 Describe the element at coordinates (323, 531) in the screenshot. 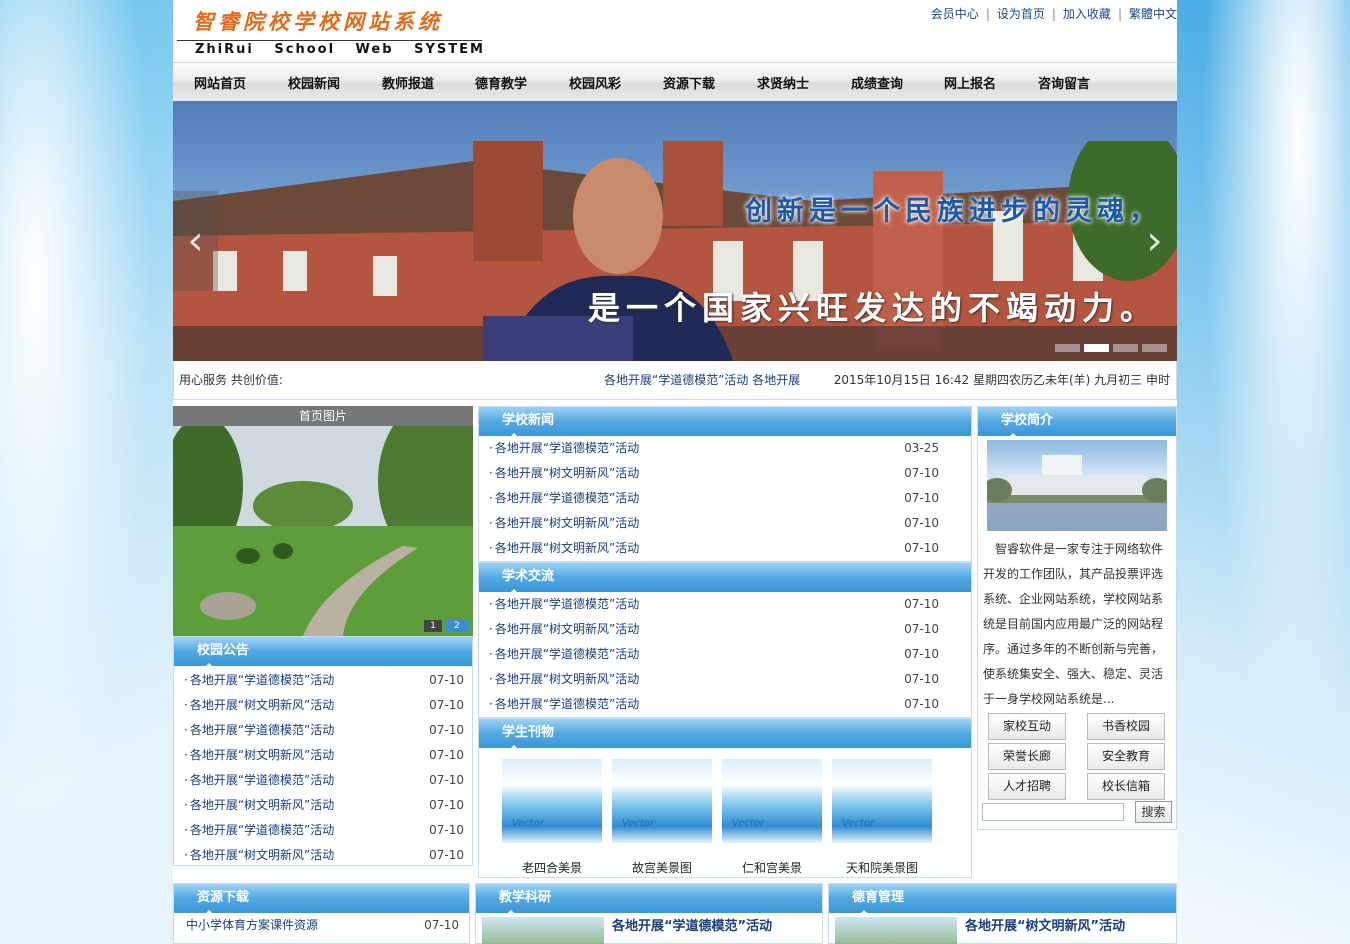

I see `campus-photo: 12` at that location.